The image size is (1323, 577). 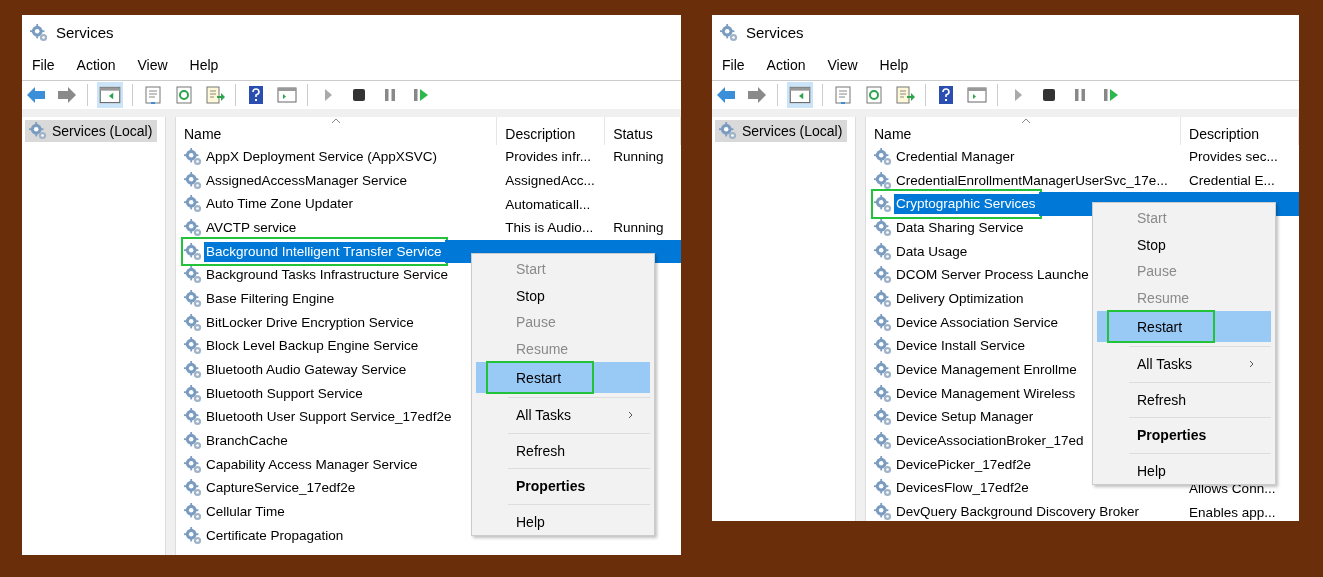 What do you see at coordinates (990, 441) in the screenshot?
I see `service-name: DeviceAssociationBroker_17ed` at bounding box center [990, 441].